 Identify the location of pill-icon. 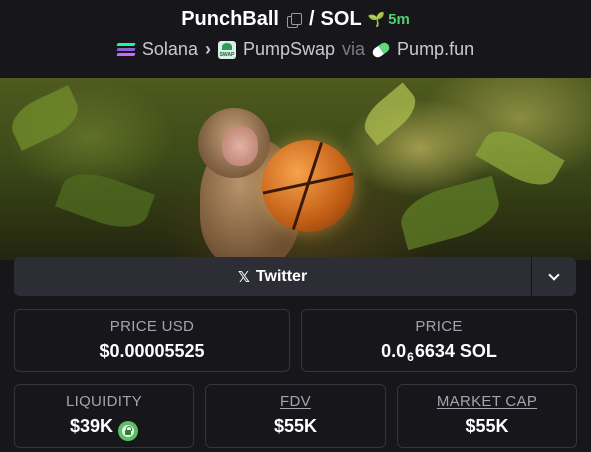
(381, 49).